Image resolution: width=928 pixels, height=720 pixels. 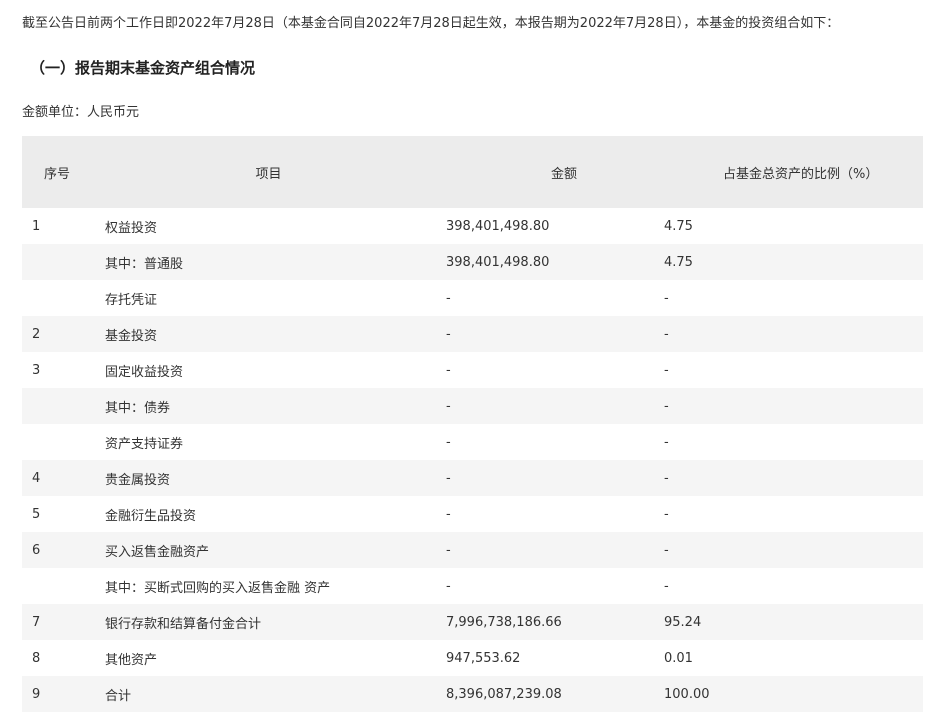 I want to click on cell-amount: 947,553.62, so click(x=483, y=658).